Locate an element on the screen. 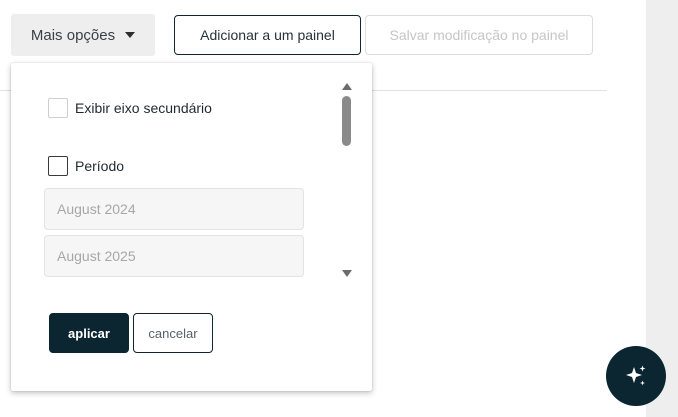  period-label: Período is located at coordinates (100, 166).